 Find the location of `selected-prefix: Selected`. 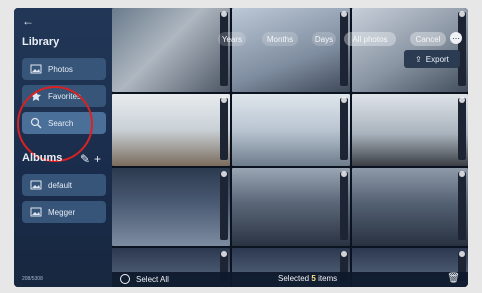

selected-prefix: Selected is located at coordinates (294, 278).